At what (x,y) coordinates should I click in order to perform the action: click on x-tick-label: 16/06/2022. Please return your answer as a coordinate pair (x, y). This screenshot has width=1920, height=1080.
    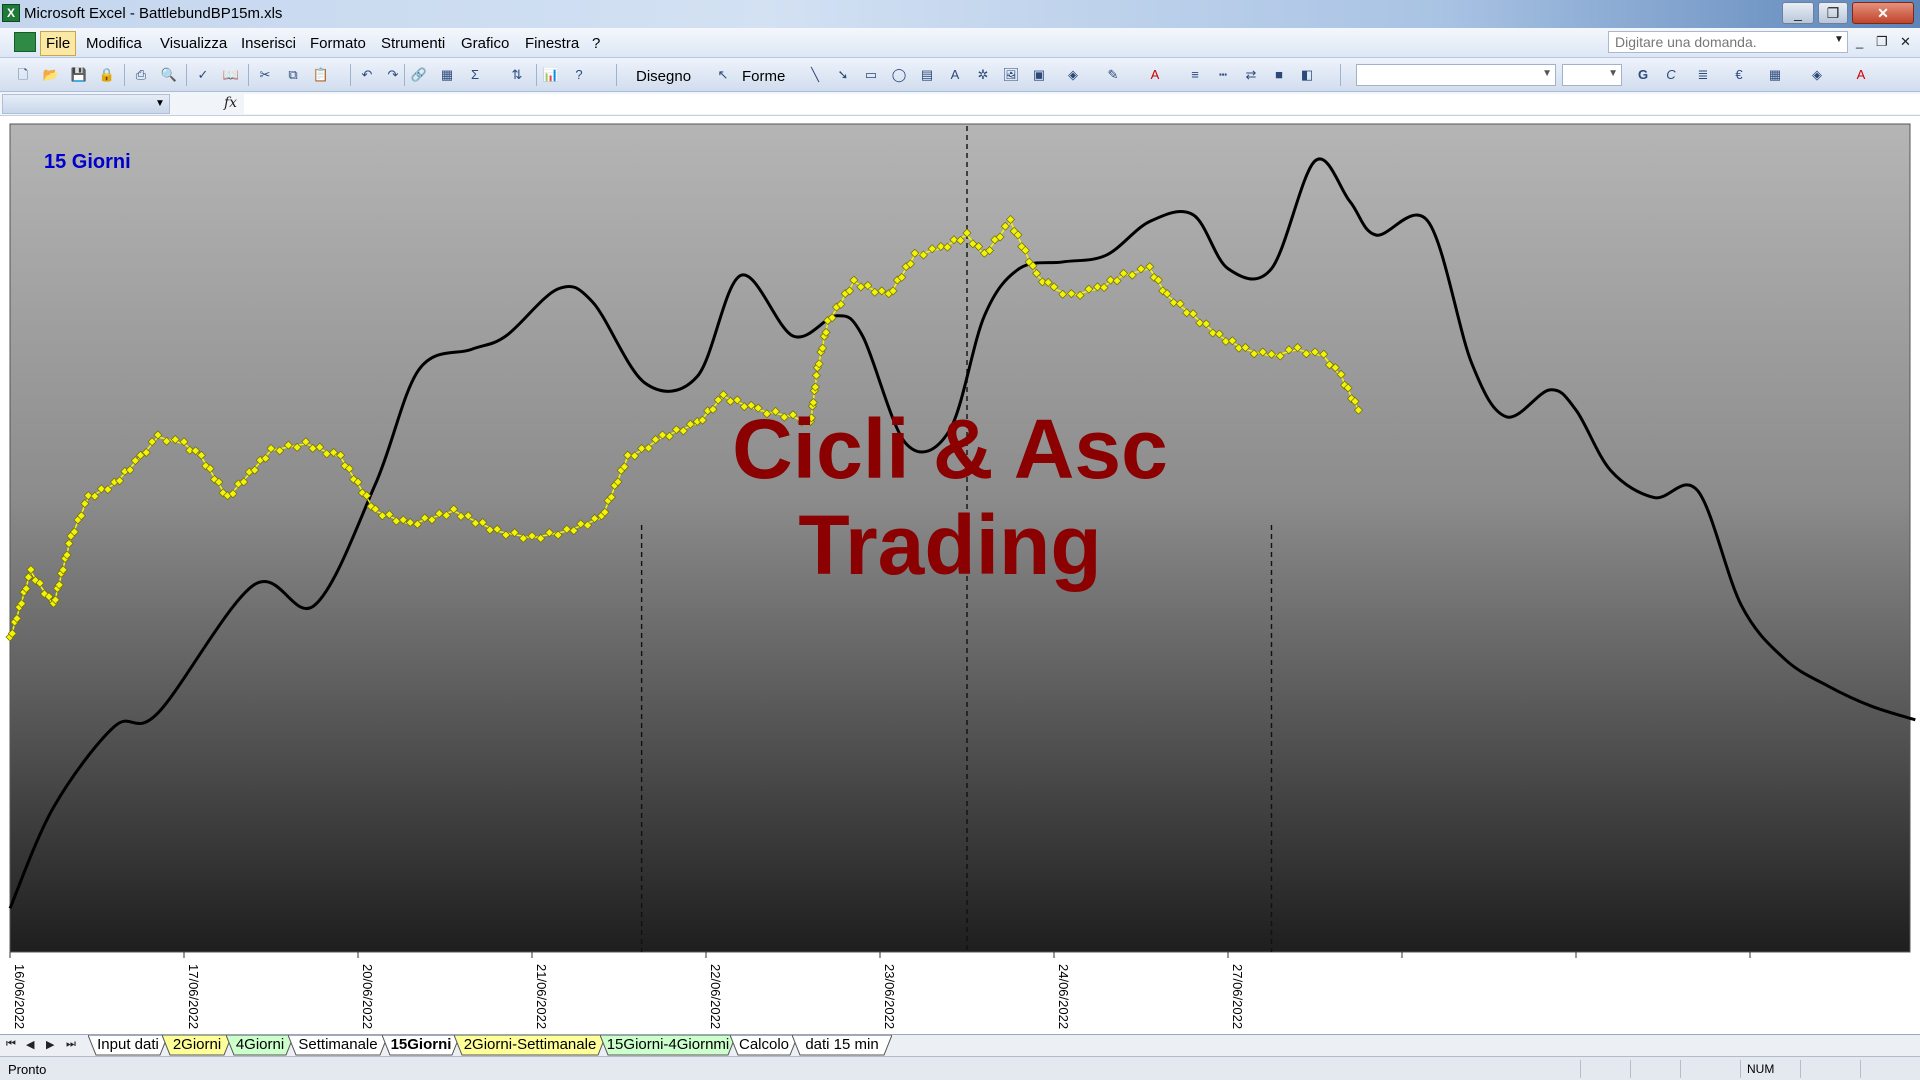
    Looking at the image, I should click on (19, 996).